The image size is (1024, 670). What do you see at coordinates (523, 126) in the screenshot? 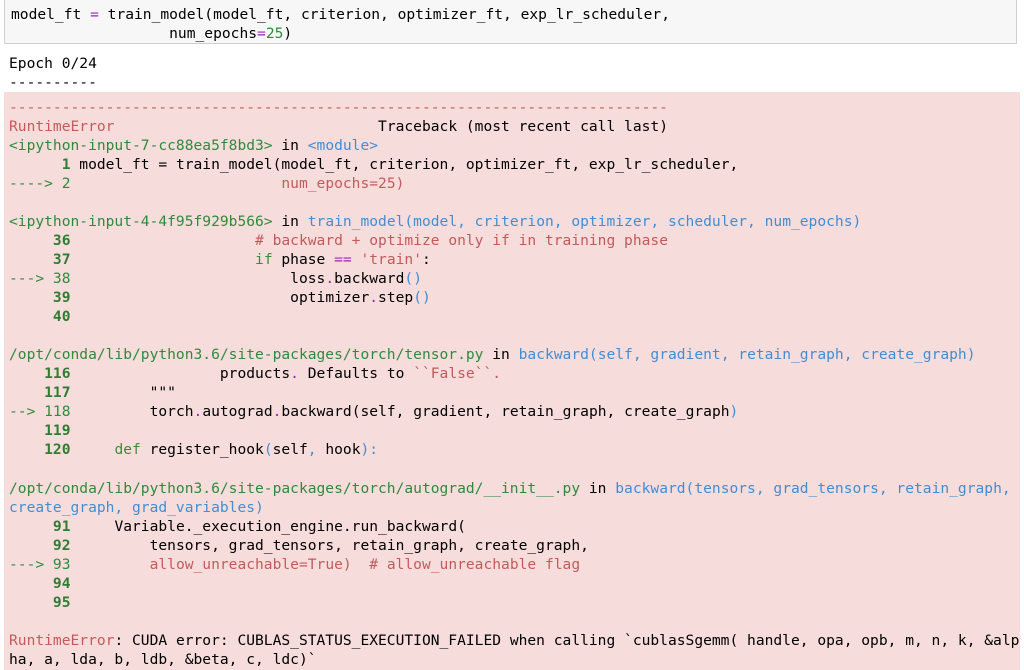
I see `traceback-title: Traceback (most recent call last)` at bounding box center [523, 126].